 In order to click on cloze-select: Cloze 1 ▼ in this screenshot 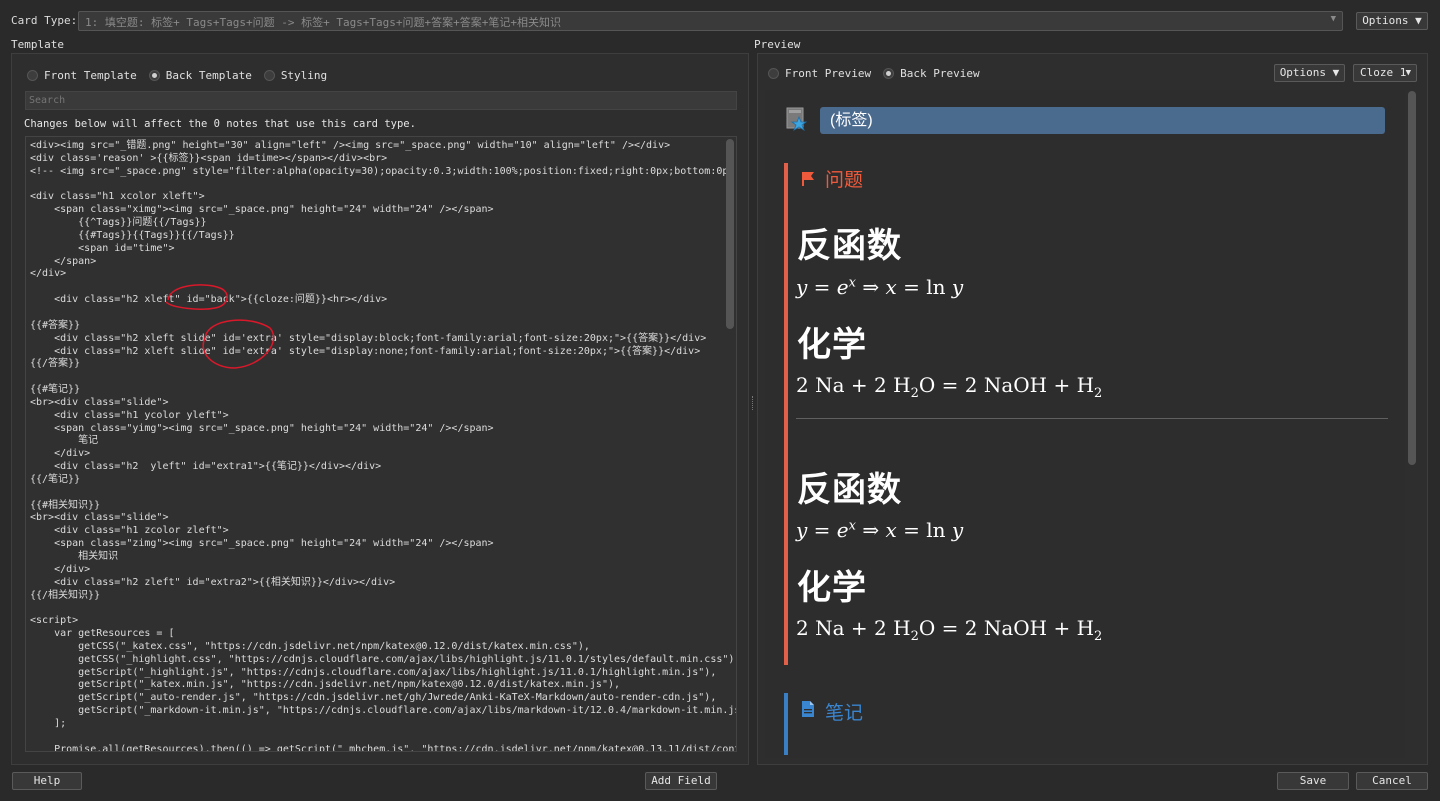, I will do `click(1385, 73)`.